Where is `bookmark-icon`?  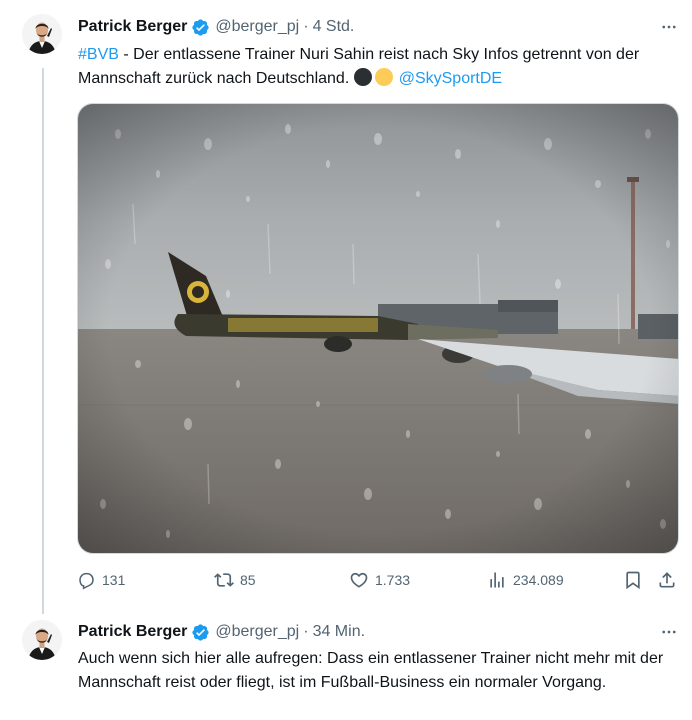 bookmark-icon is located at coordinates (633, 580).